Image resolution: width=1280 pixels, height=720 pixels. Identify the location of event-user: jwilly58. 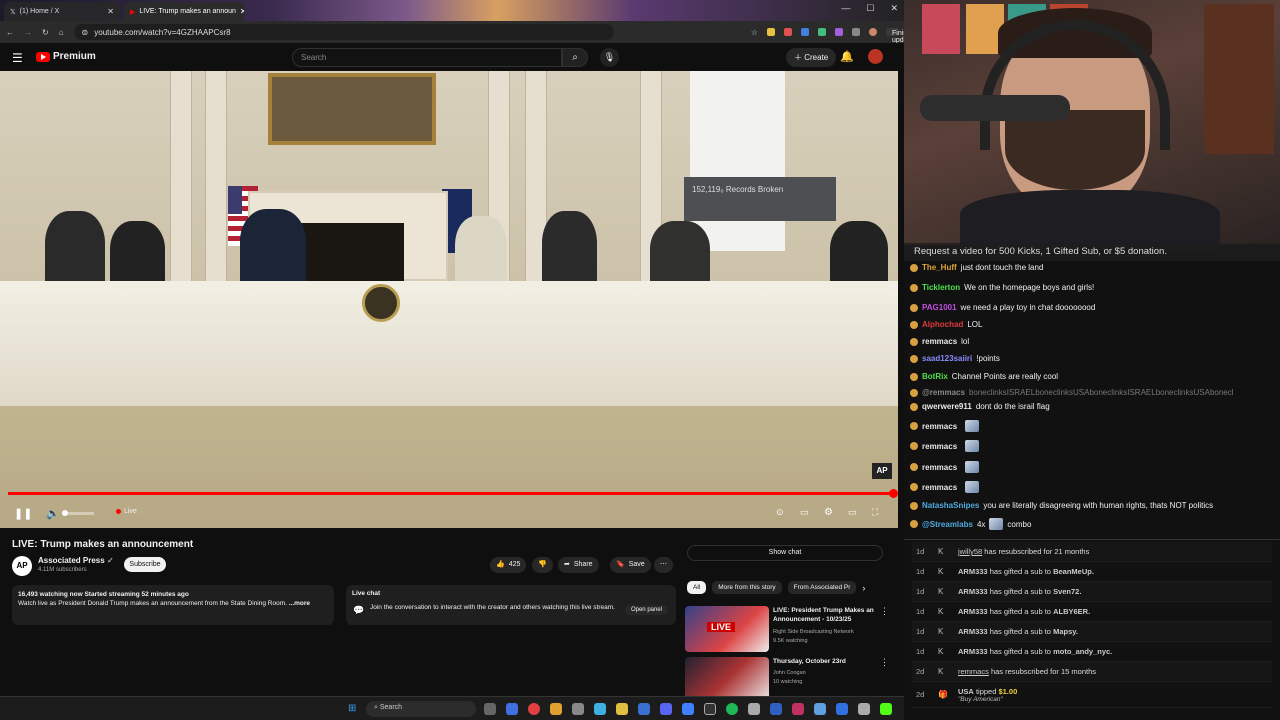
(970, 551).